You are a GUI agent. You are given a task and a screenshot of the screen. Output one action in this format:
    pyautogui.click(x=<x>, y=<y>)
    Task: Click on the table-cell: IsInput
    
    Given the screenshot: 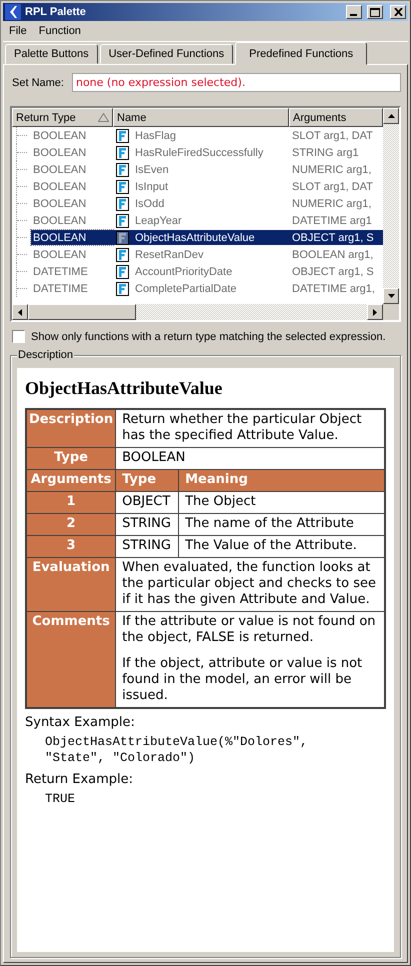 What is the action you would take?
    pyautogui.click(x=152, y=186)
    